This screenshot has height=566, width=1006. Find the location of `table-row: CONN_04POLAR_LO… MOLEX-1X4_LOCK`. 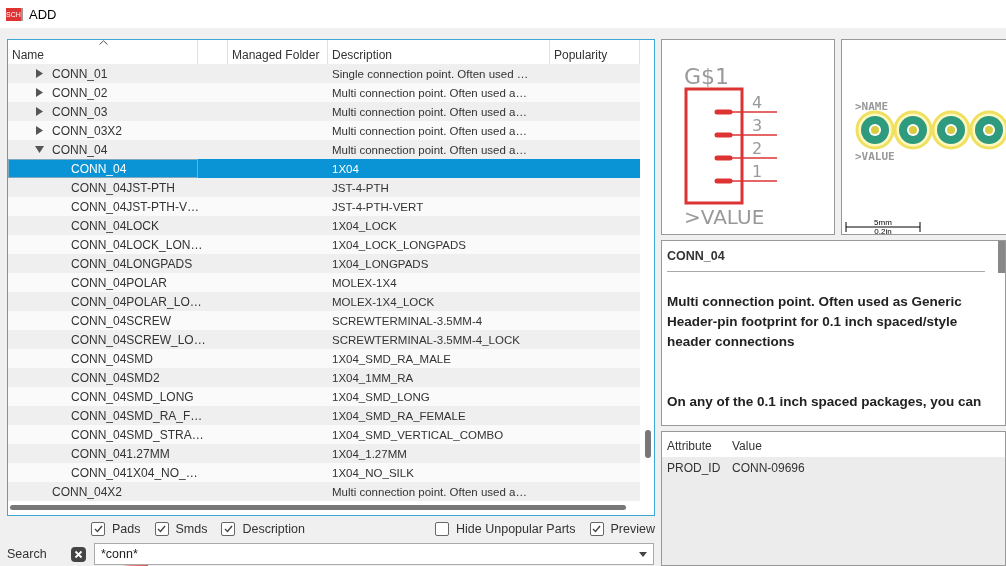

table-row: CONN_04POLAR_LO… MOLEX-1X4_LOCK is located at coordinates (324, 301).